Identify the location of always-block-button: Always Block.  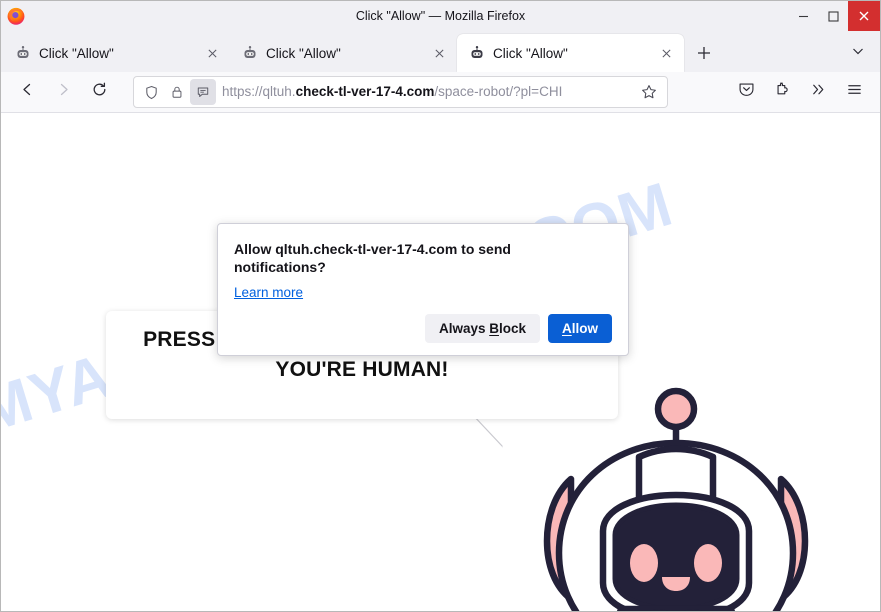
(482, 329).